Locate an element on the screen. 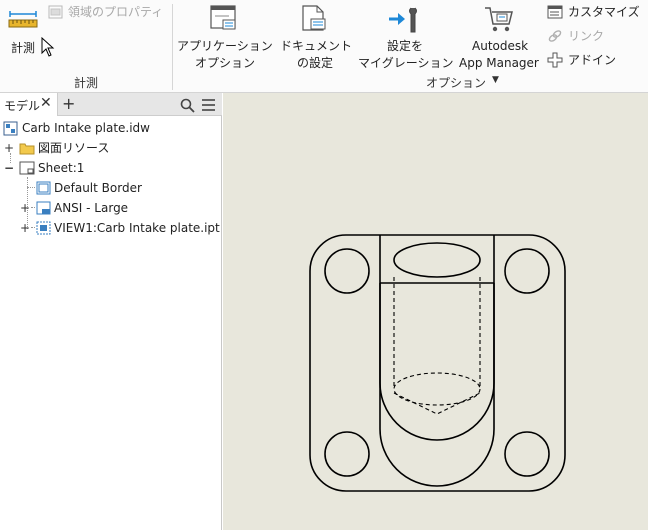  bolt-hole-top-left is located at coordinates (347, 271).